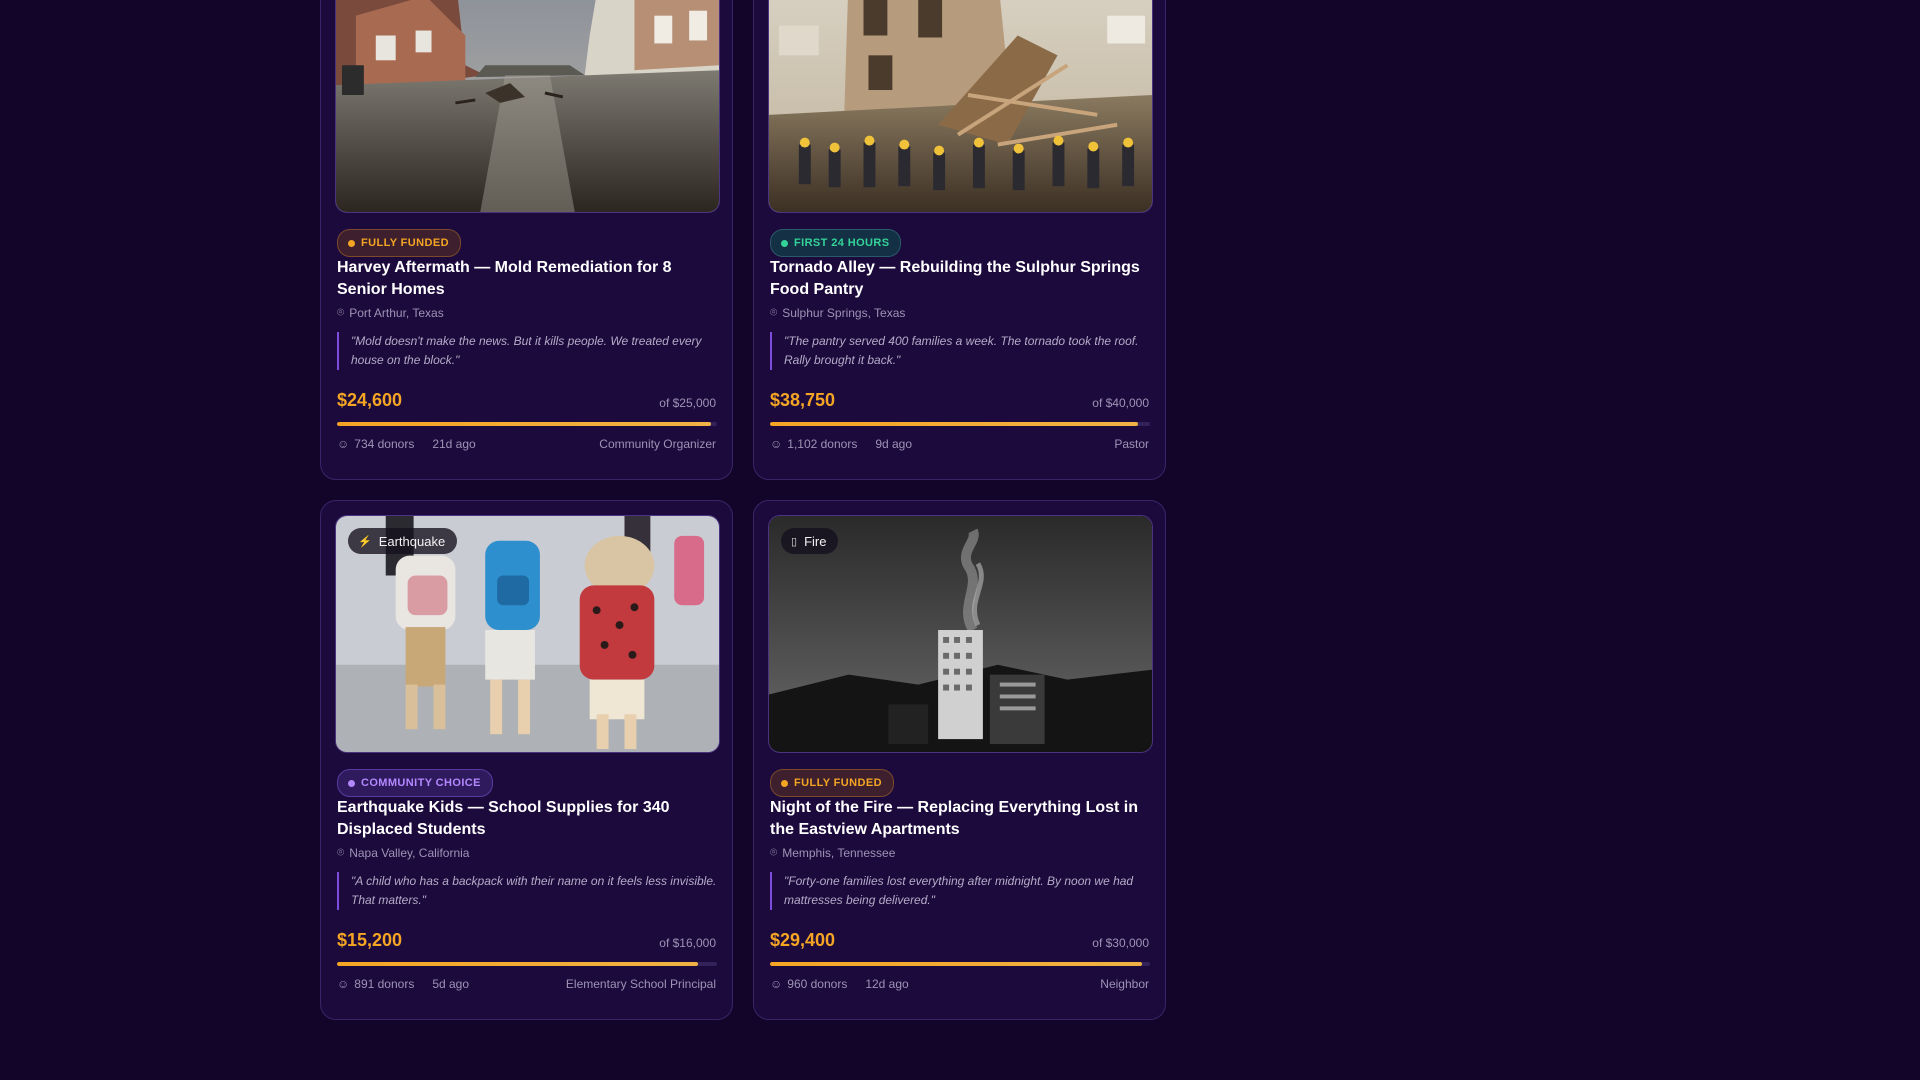 The height and width of the screenshot is (1080, 1920). What do you see at coordinates (687, 403) in the screenshot?
I see `goal-amount: of $25,000` at bounding box center [687, 403].